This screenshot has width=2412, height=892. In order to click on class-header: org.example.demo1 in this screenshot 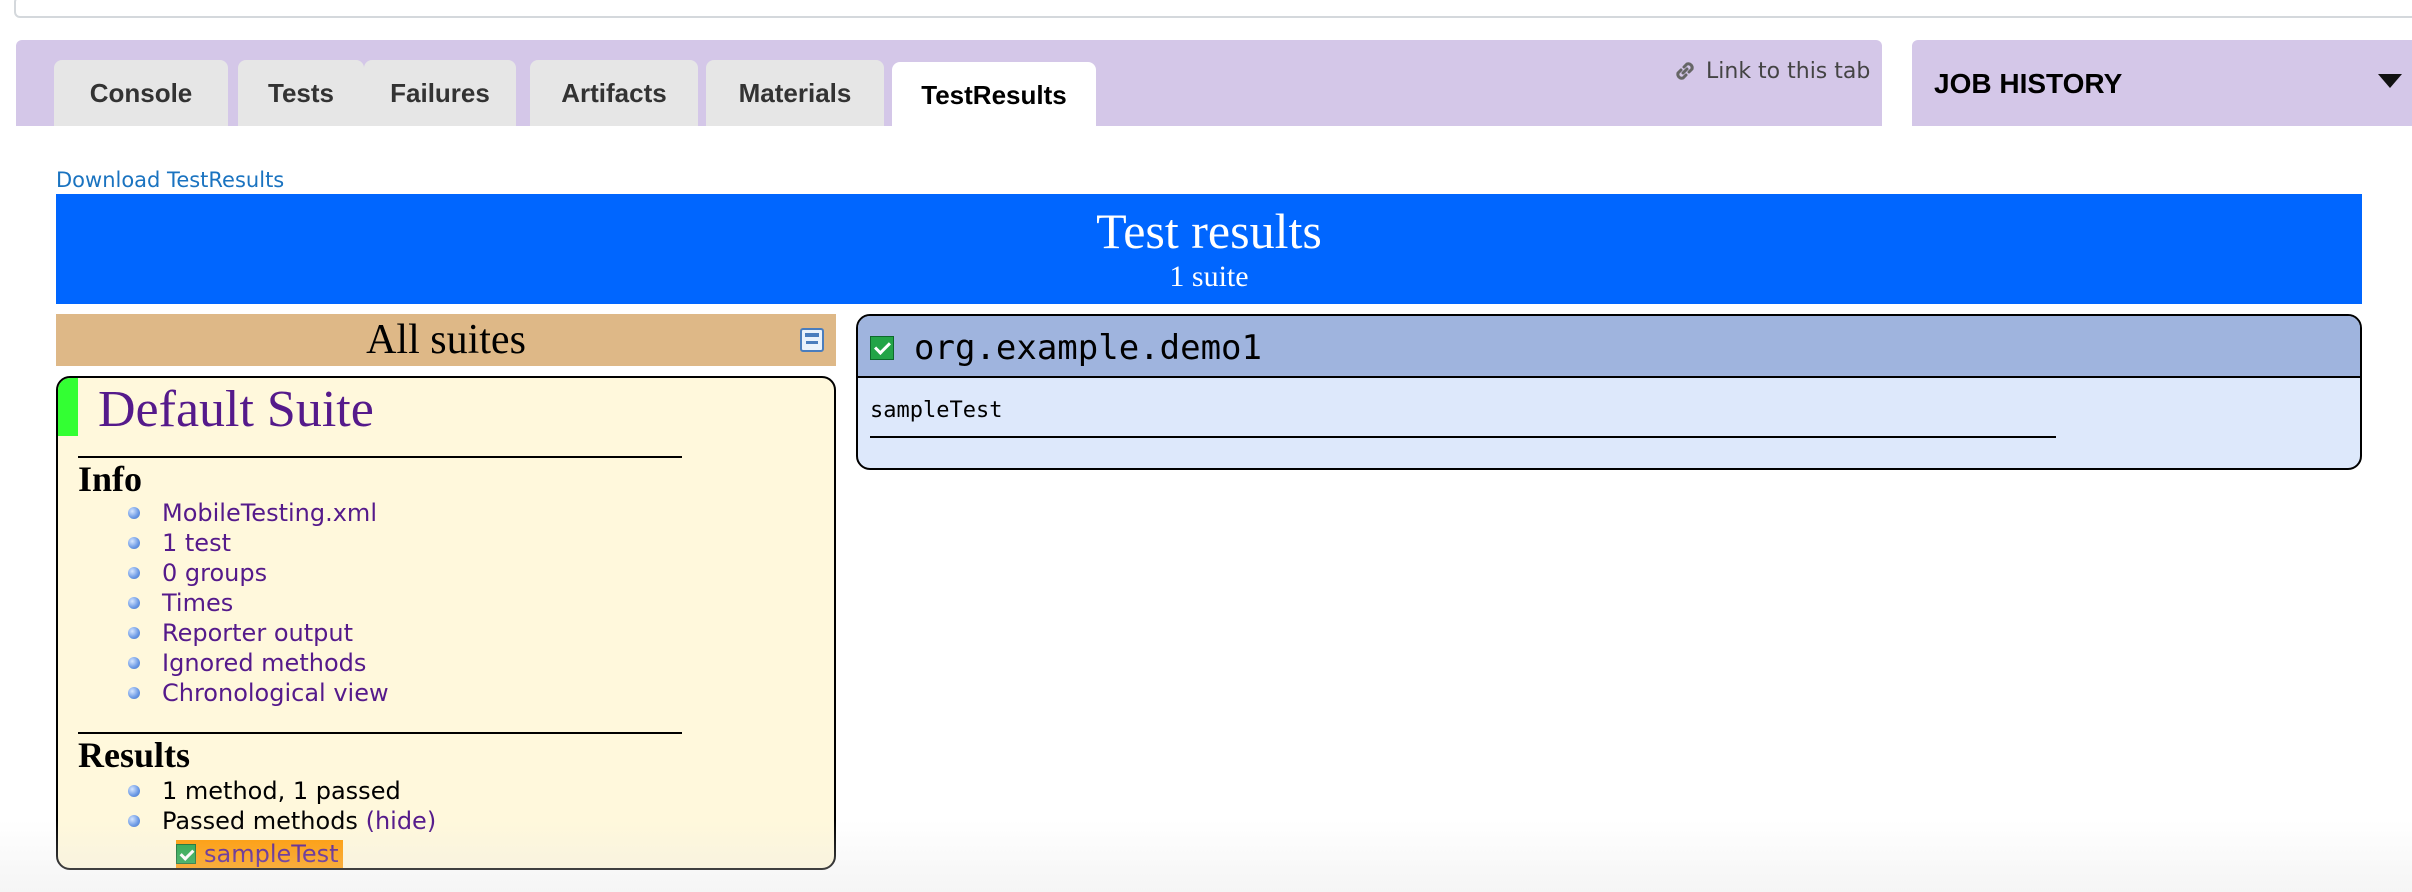, I will do `click(1609, 347)`.